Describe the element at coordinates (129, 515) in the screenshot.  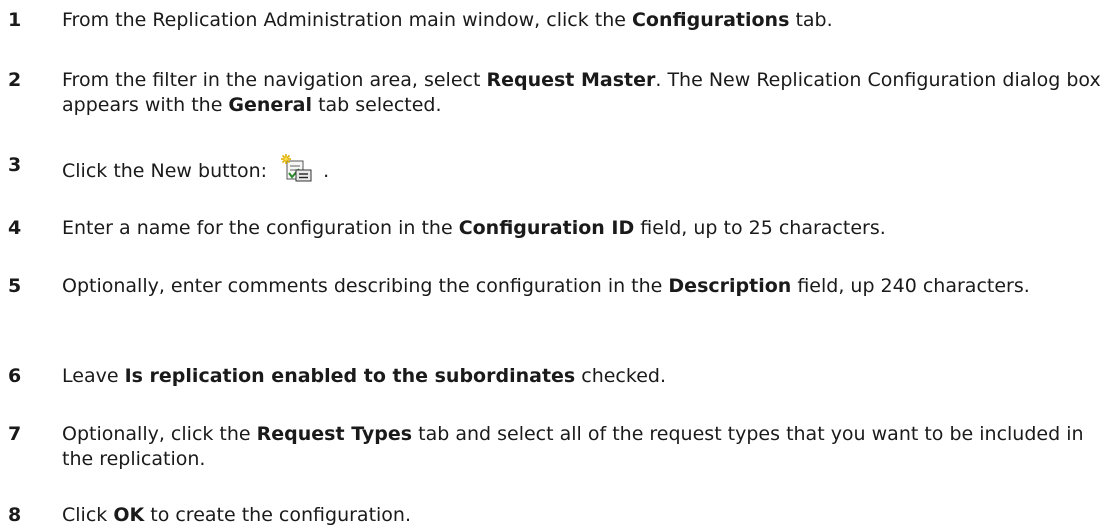
I see `step-emphasis: OK` at that location.